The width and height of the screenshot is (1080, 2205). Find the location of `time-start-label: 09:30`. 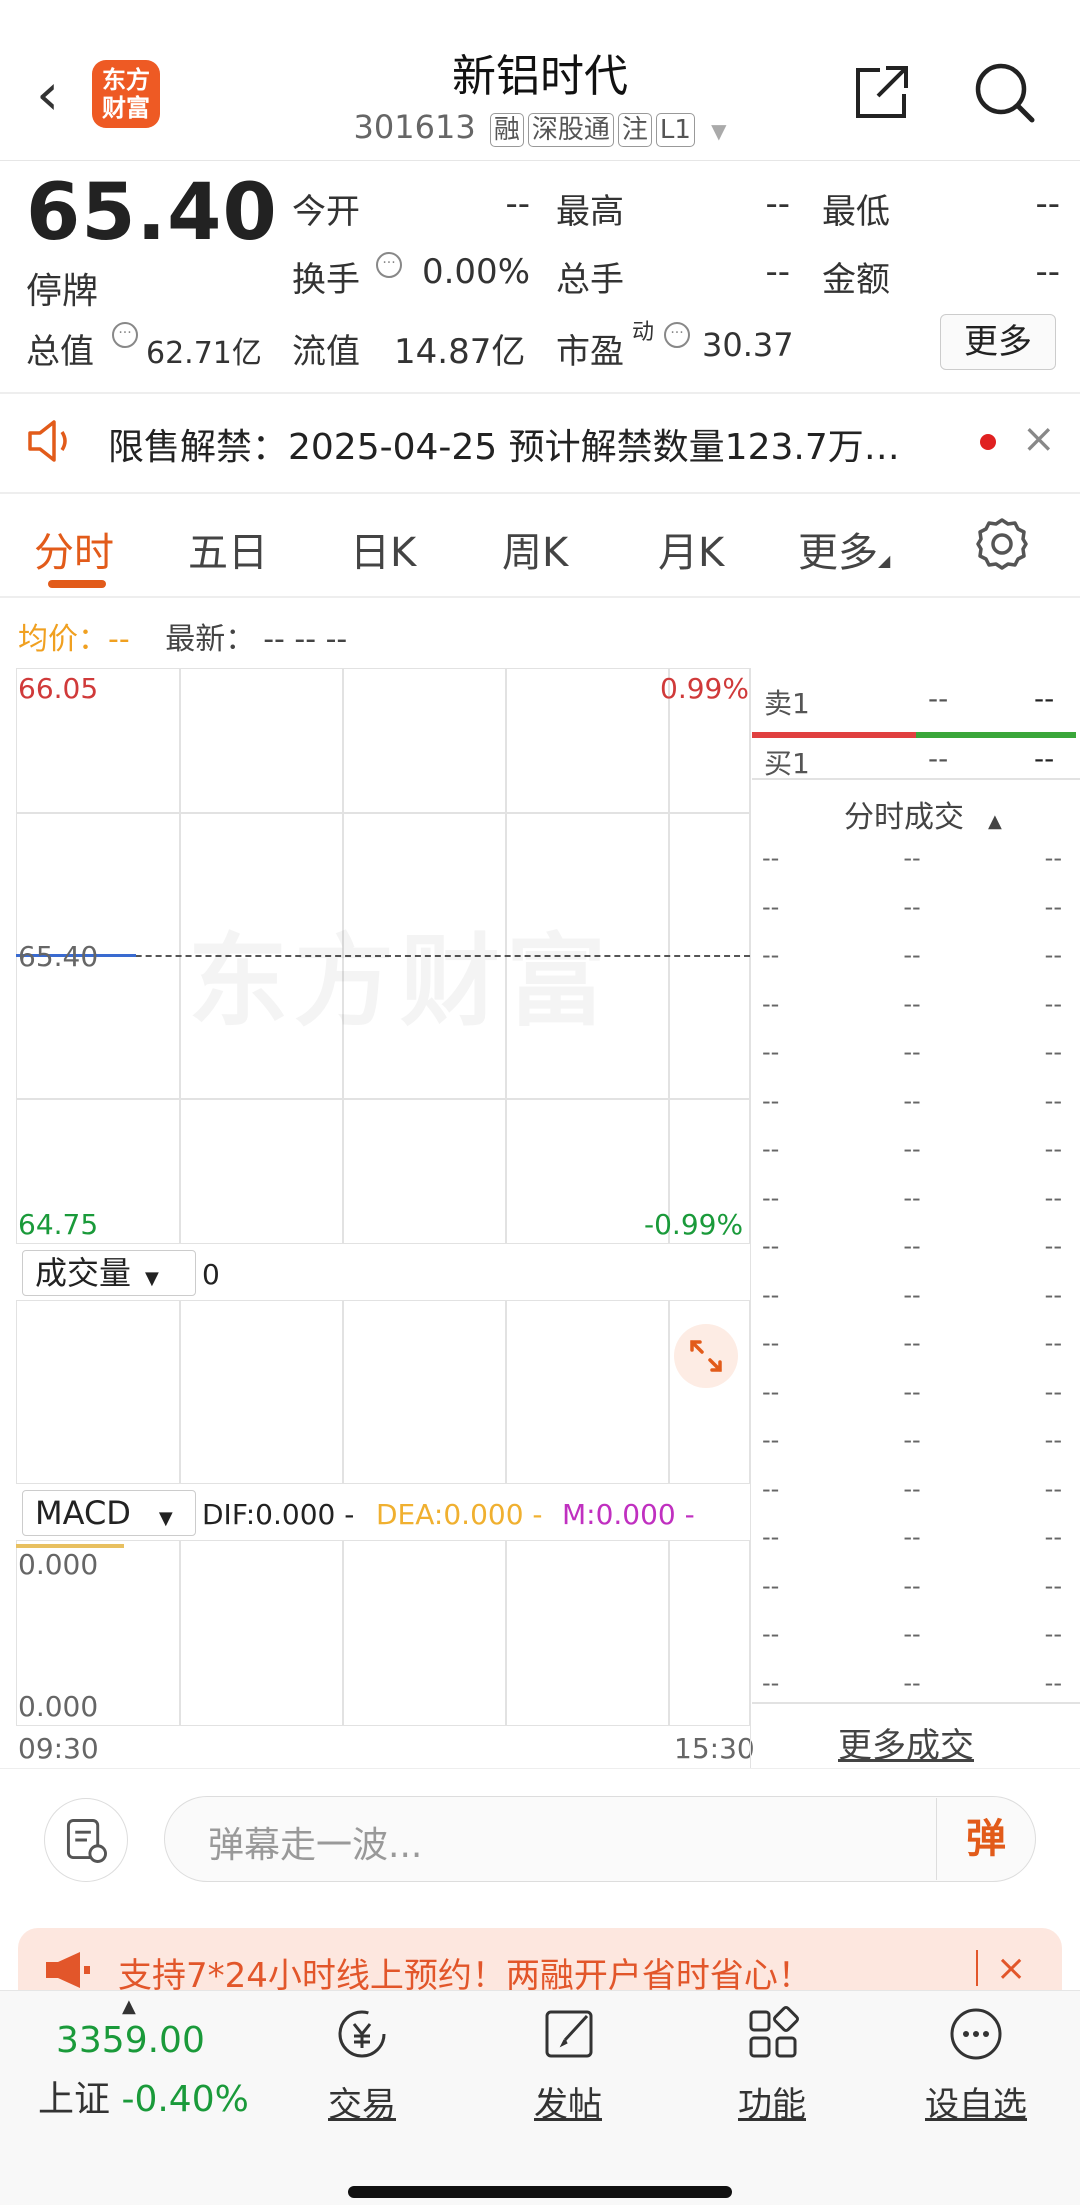

time-start-label: 09:30 is located at coordinates (58, 1748).